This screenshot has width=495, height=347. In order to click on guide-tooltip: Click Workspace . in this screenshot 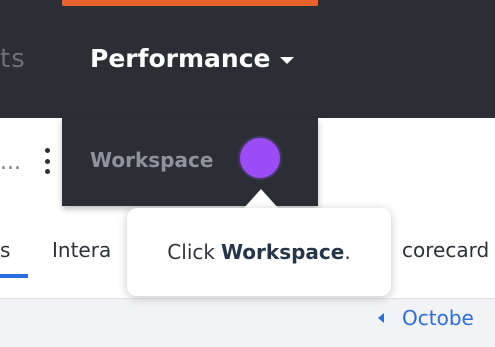, I will do `click(259, 252)`.